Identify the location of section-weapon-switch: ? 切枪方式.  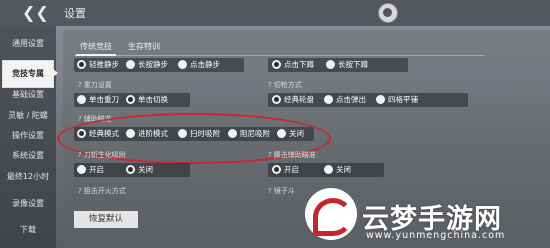
(285, 85).